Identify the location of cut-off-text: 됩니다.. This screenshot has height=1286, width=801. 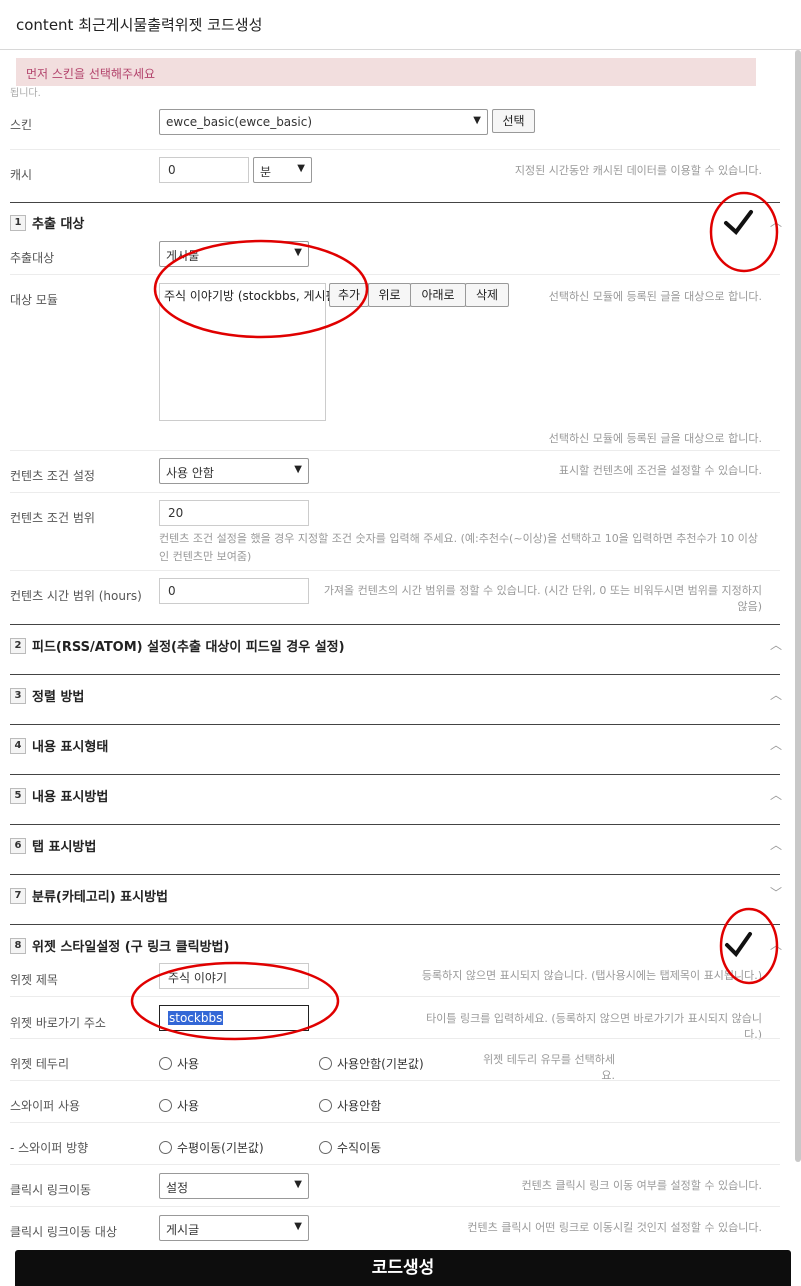
(25, 93).